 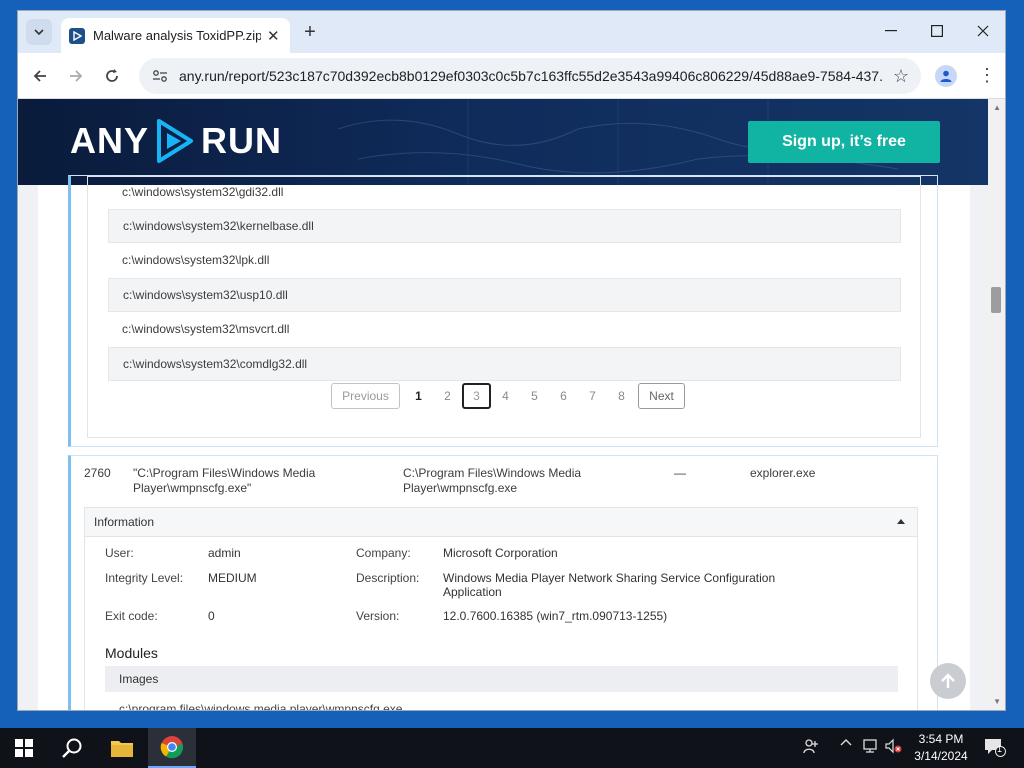 What do you see at coordinates (504, 226) in the screenshot?
I see `dll-row: c:\windows\system32\kernelbase.dll` at bounding box center [504, 226].